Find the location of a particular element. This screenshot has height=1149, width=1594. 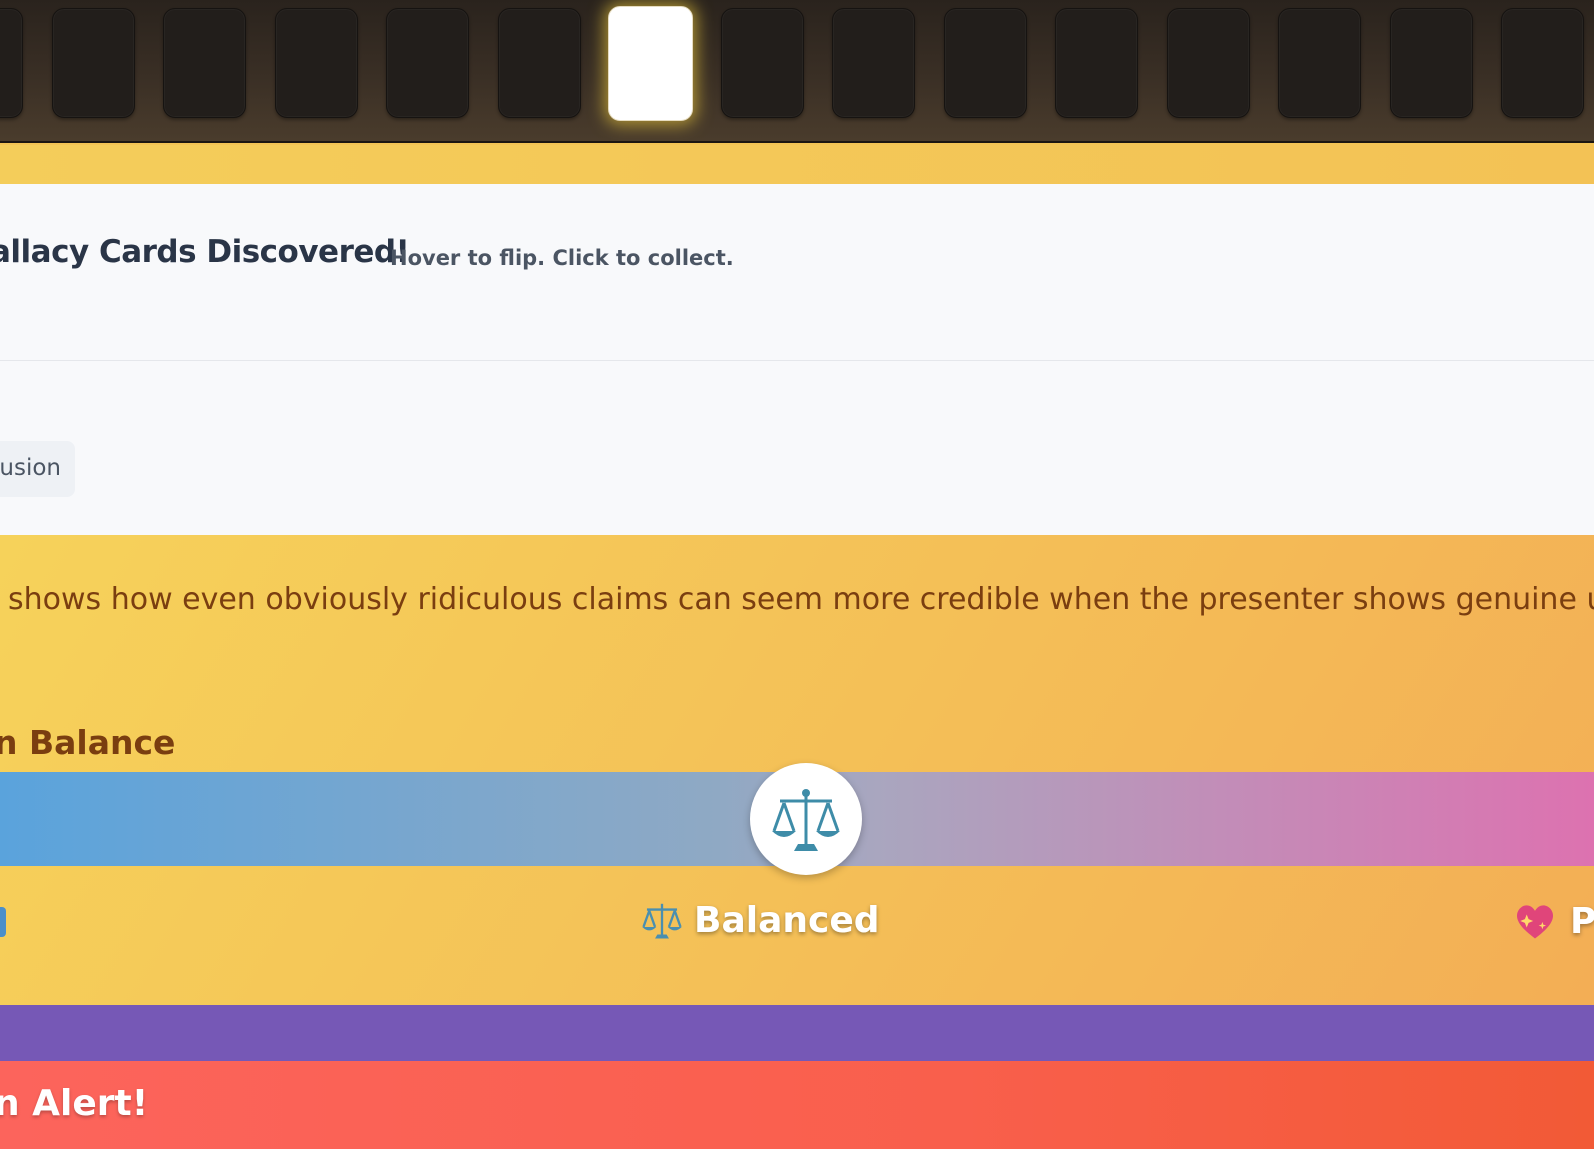

alert-title: n Alert! is located at coordinates (74, 1103).